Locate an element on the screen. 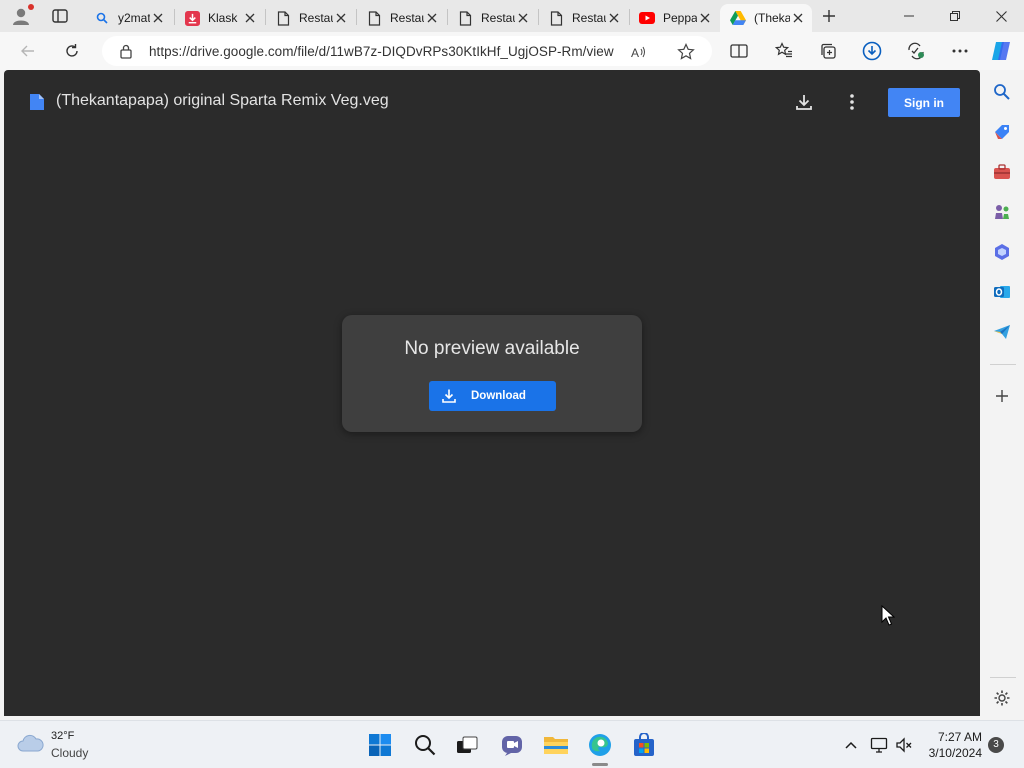 The width and height of the screenshot is (1024, 768). tab-klask: Klask is located at coordinates (219, 18).